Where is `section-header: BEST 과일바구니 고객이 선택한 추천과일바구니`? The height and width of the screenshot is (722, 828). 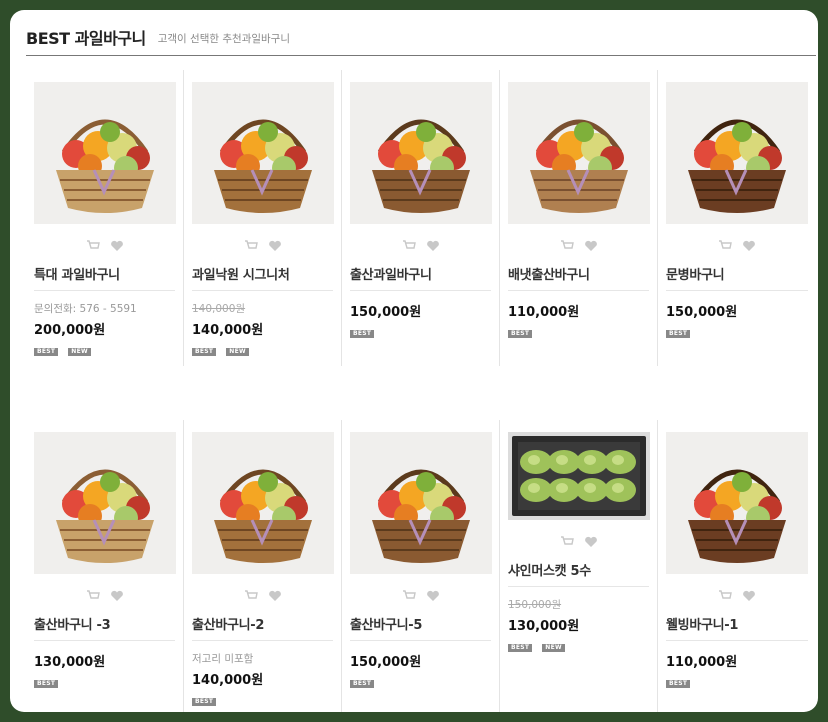 section-header: BEST 과일바구니 고객이 선택한 추천과일바구니 is located at coordinates (421, 37).